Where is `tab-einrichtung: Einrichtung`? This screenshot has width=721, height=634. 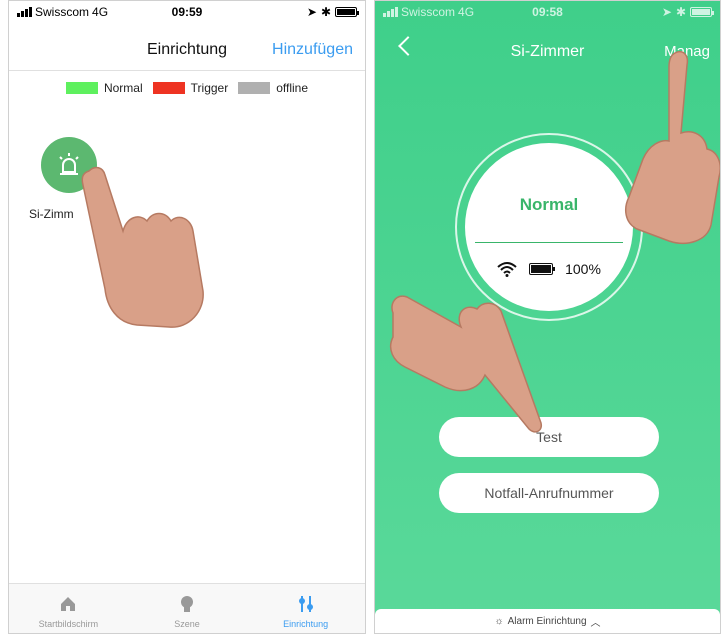
tab-einrichtung: Einrichtung is located at coordinates (305, 608).